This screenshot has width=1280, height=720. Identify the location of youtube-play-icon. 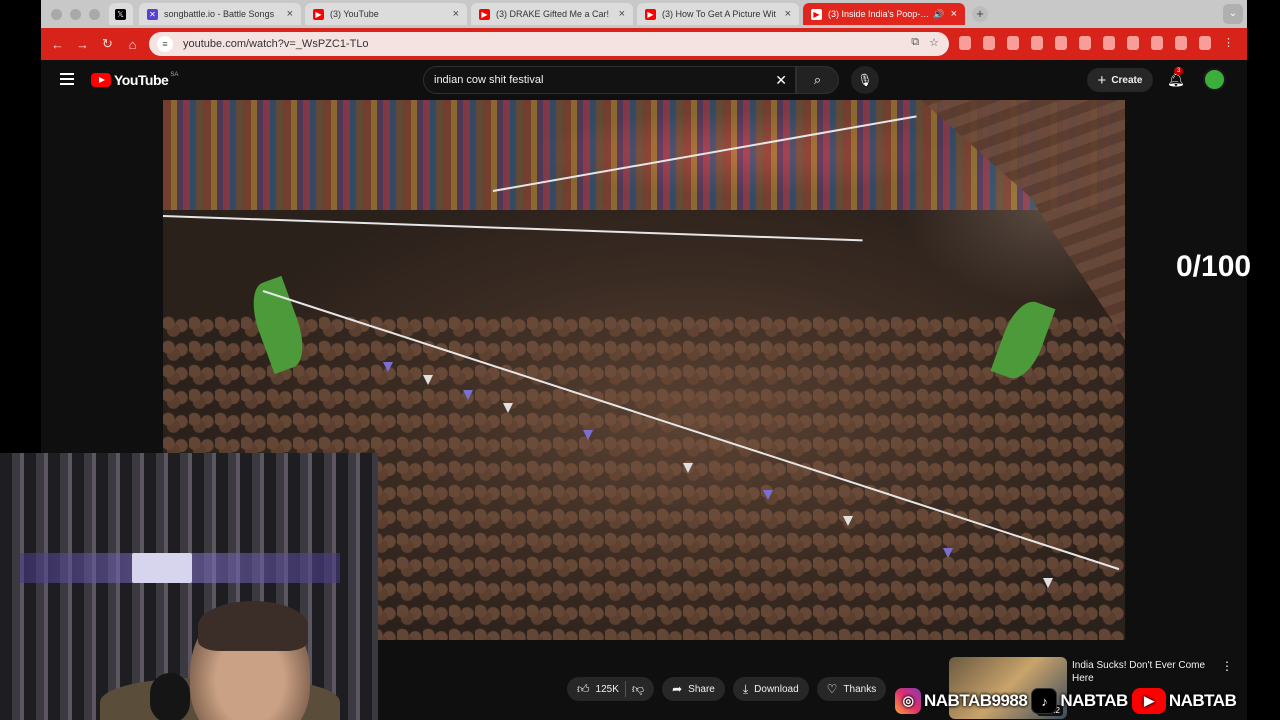
(101, 80).